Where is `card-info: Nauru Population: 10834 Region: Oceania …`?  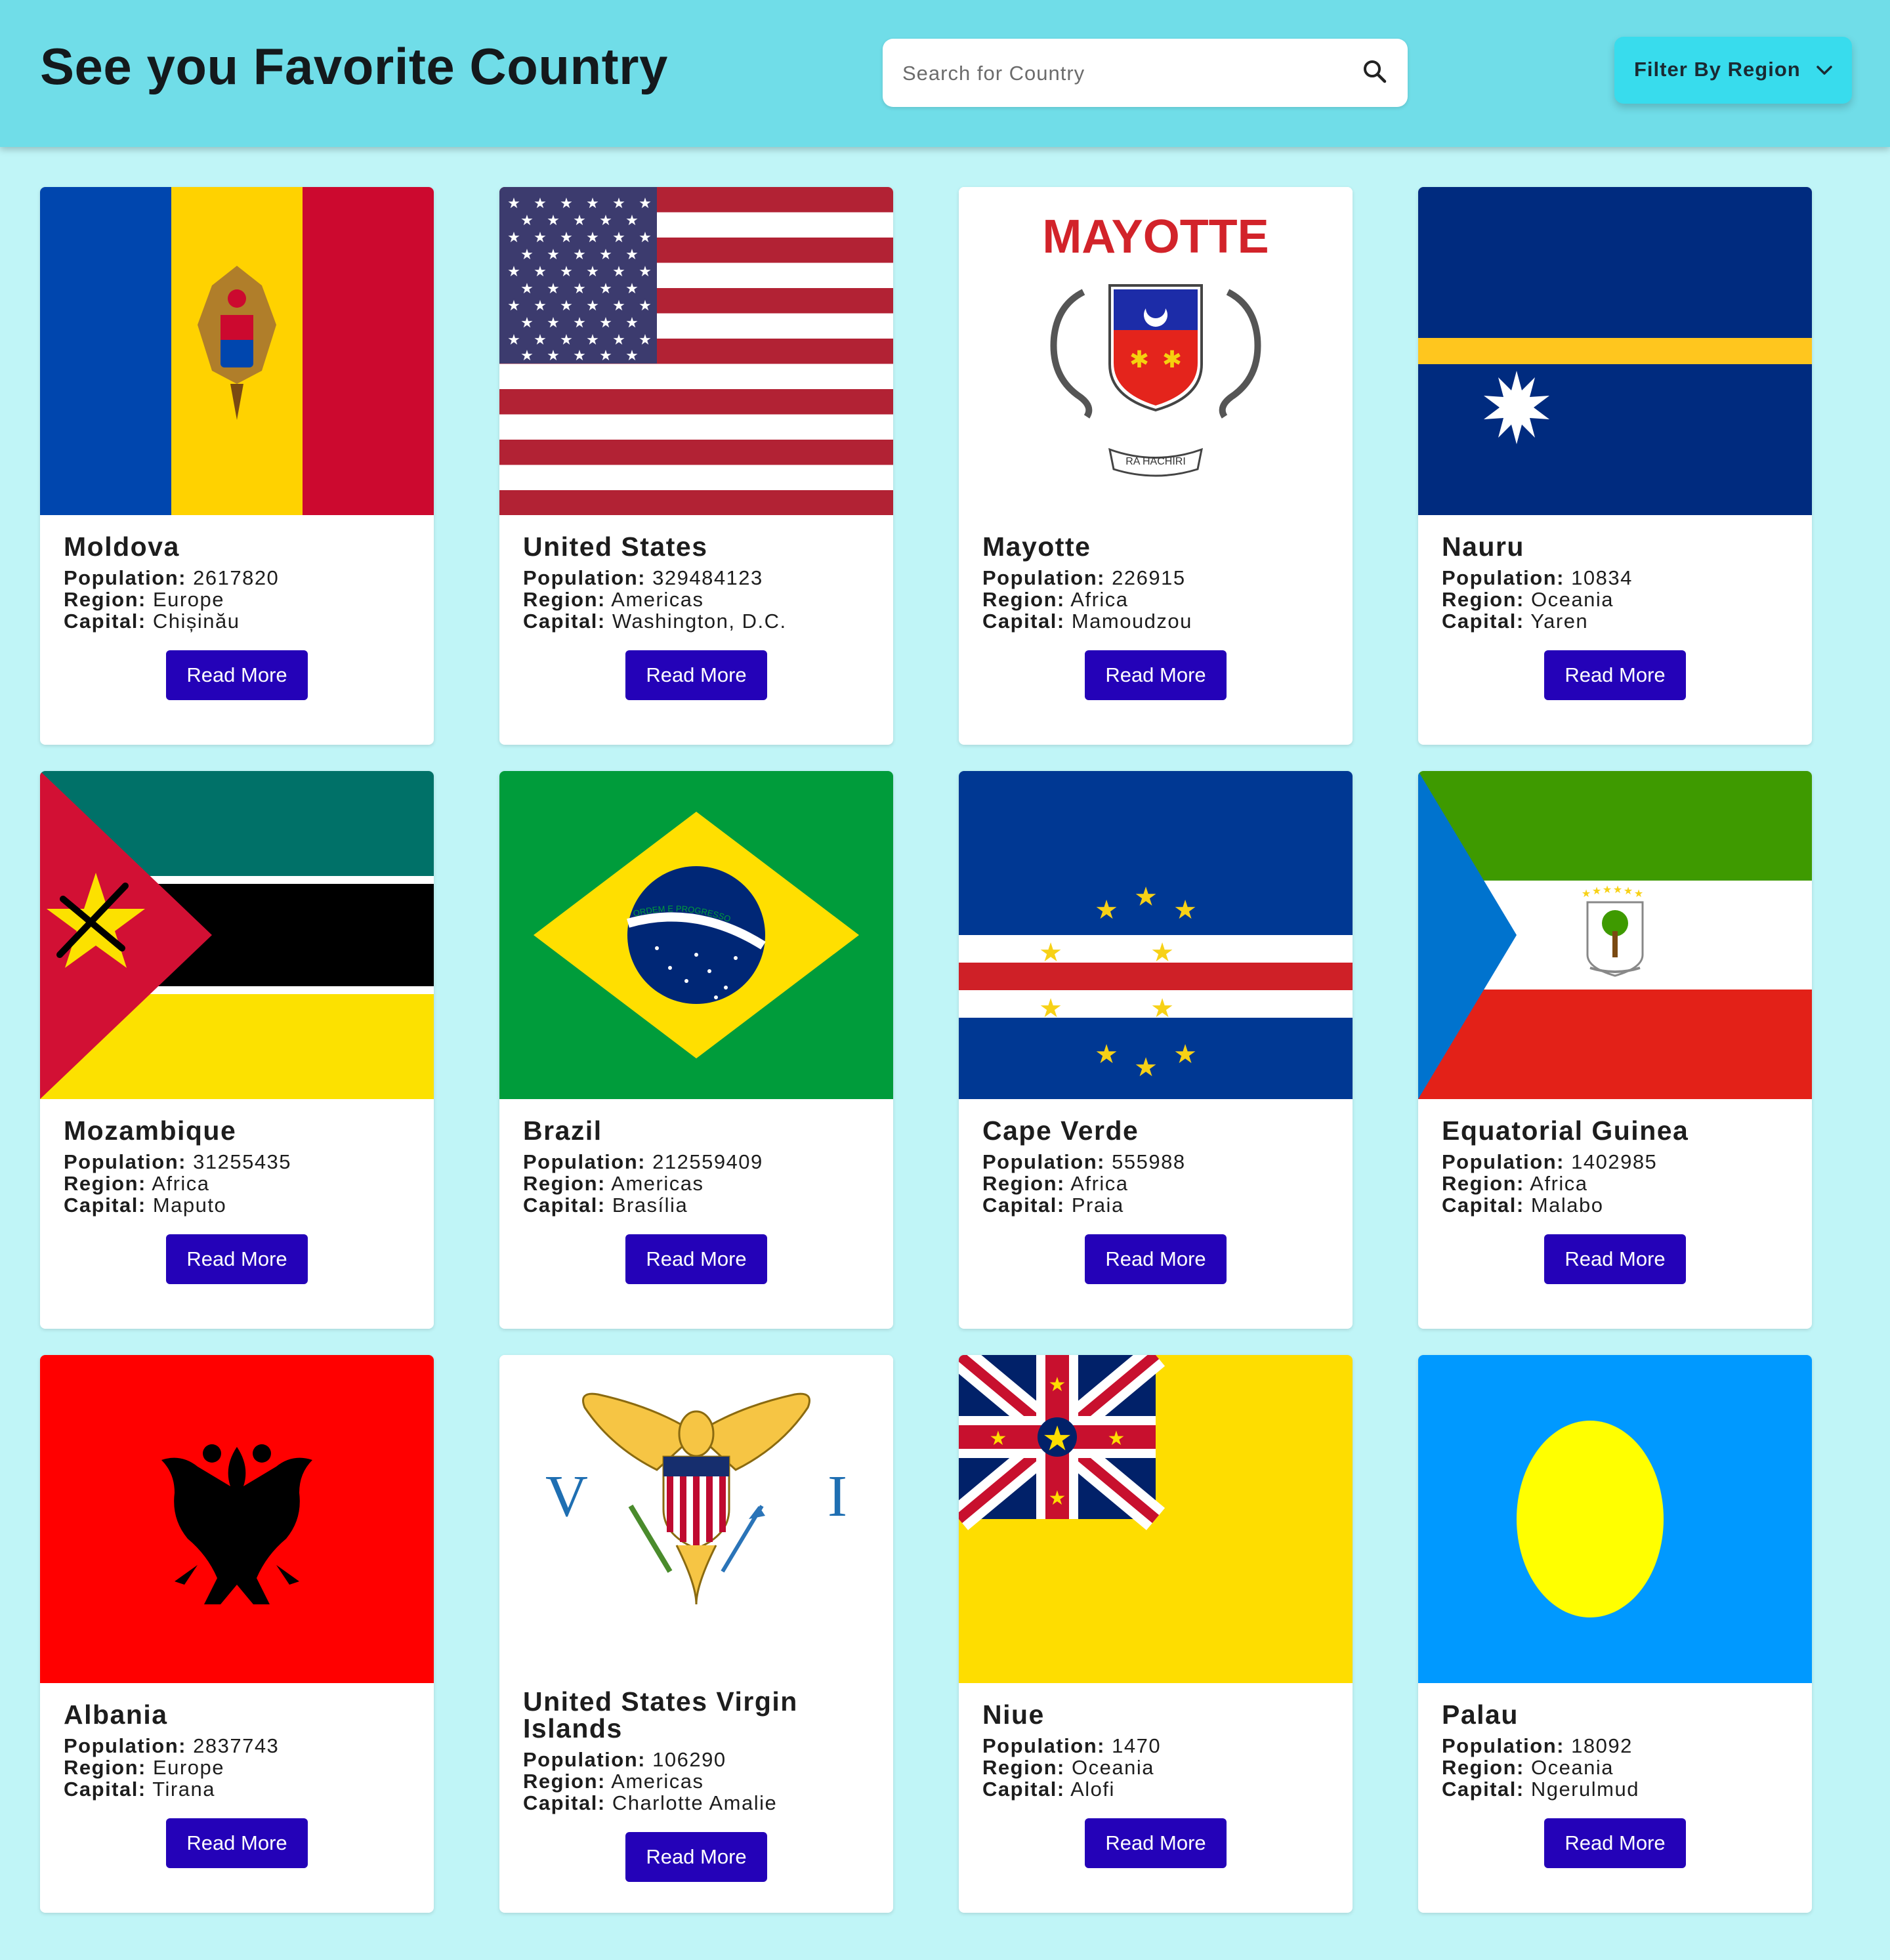
card-info: Nauru Population: 10834 Region: Oceania … is located at coordinates (1615, 617).